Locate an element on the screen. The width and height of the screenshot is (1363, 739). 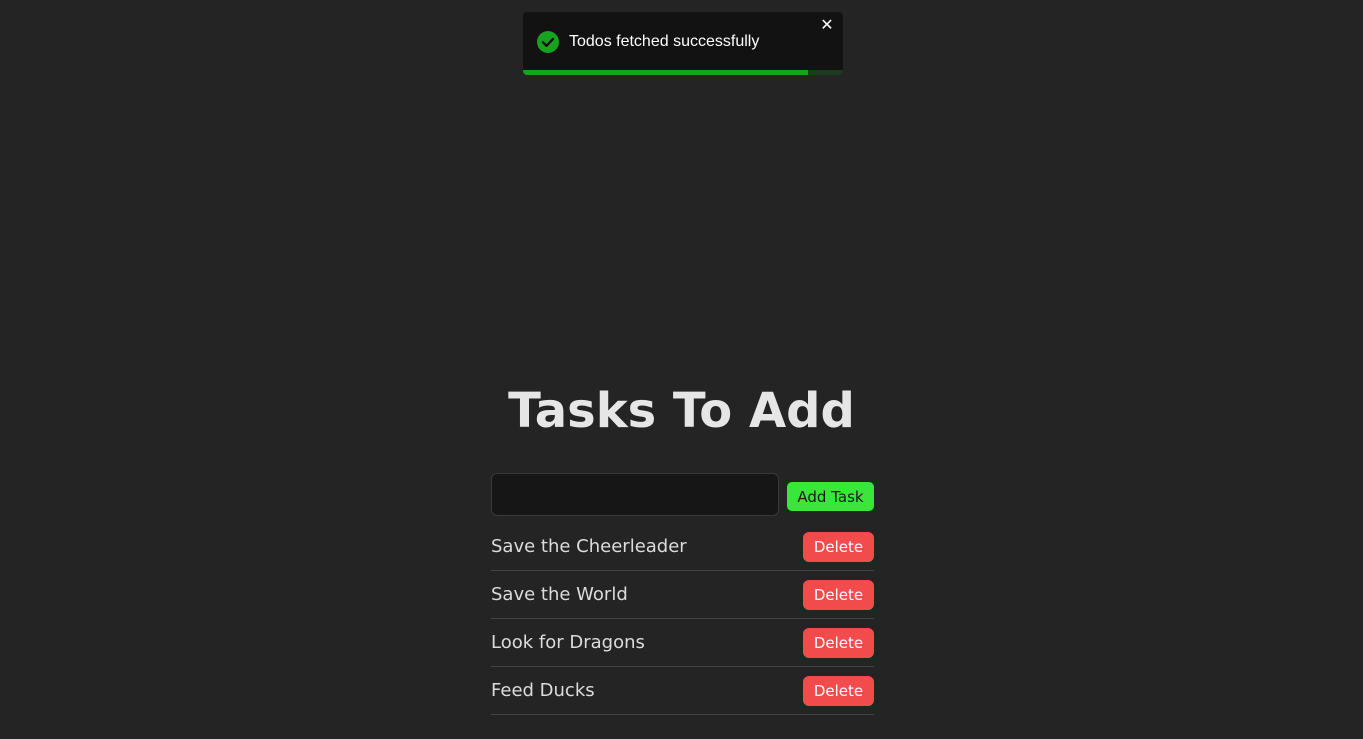
list-item: Save the Cheerleader Delete is located at coordinates (682, 547).